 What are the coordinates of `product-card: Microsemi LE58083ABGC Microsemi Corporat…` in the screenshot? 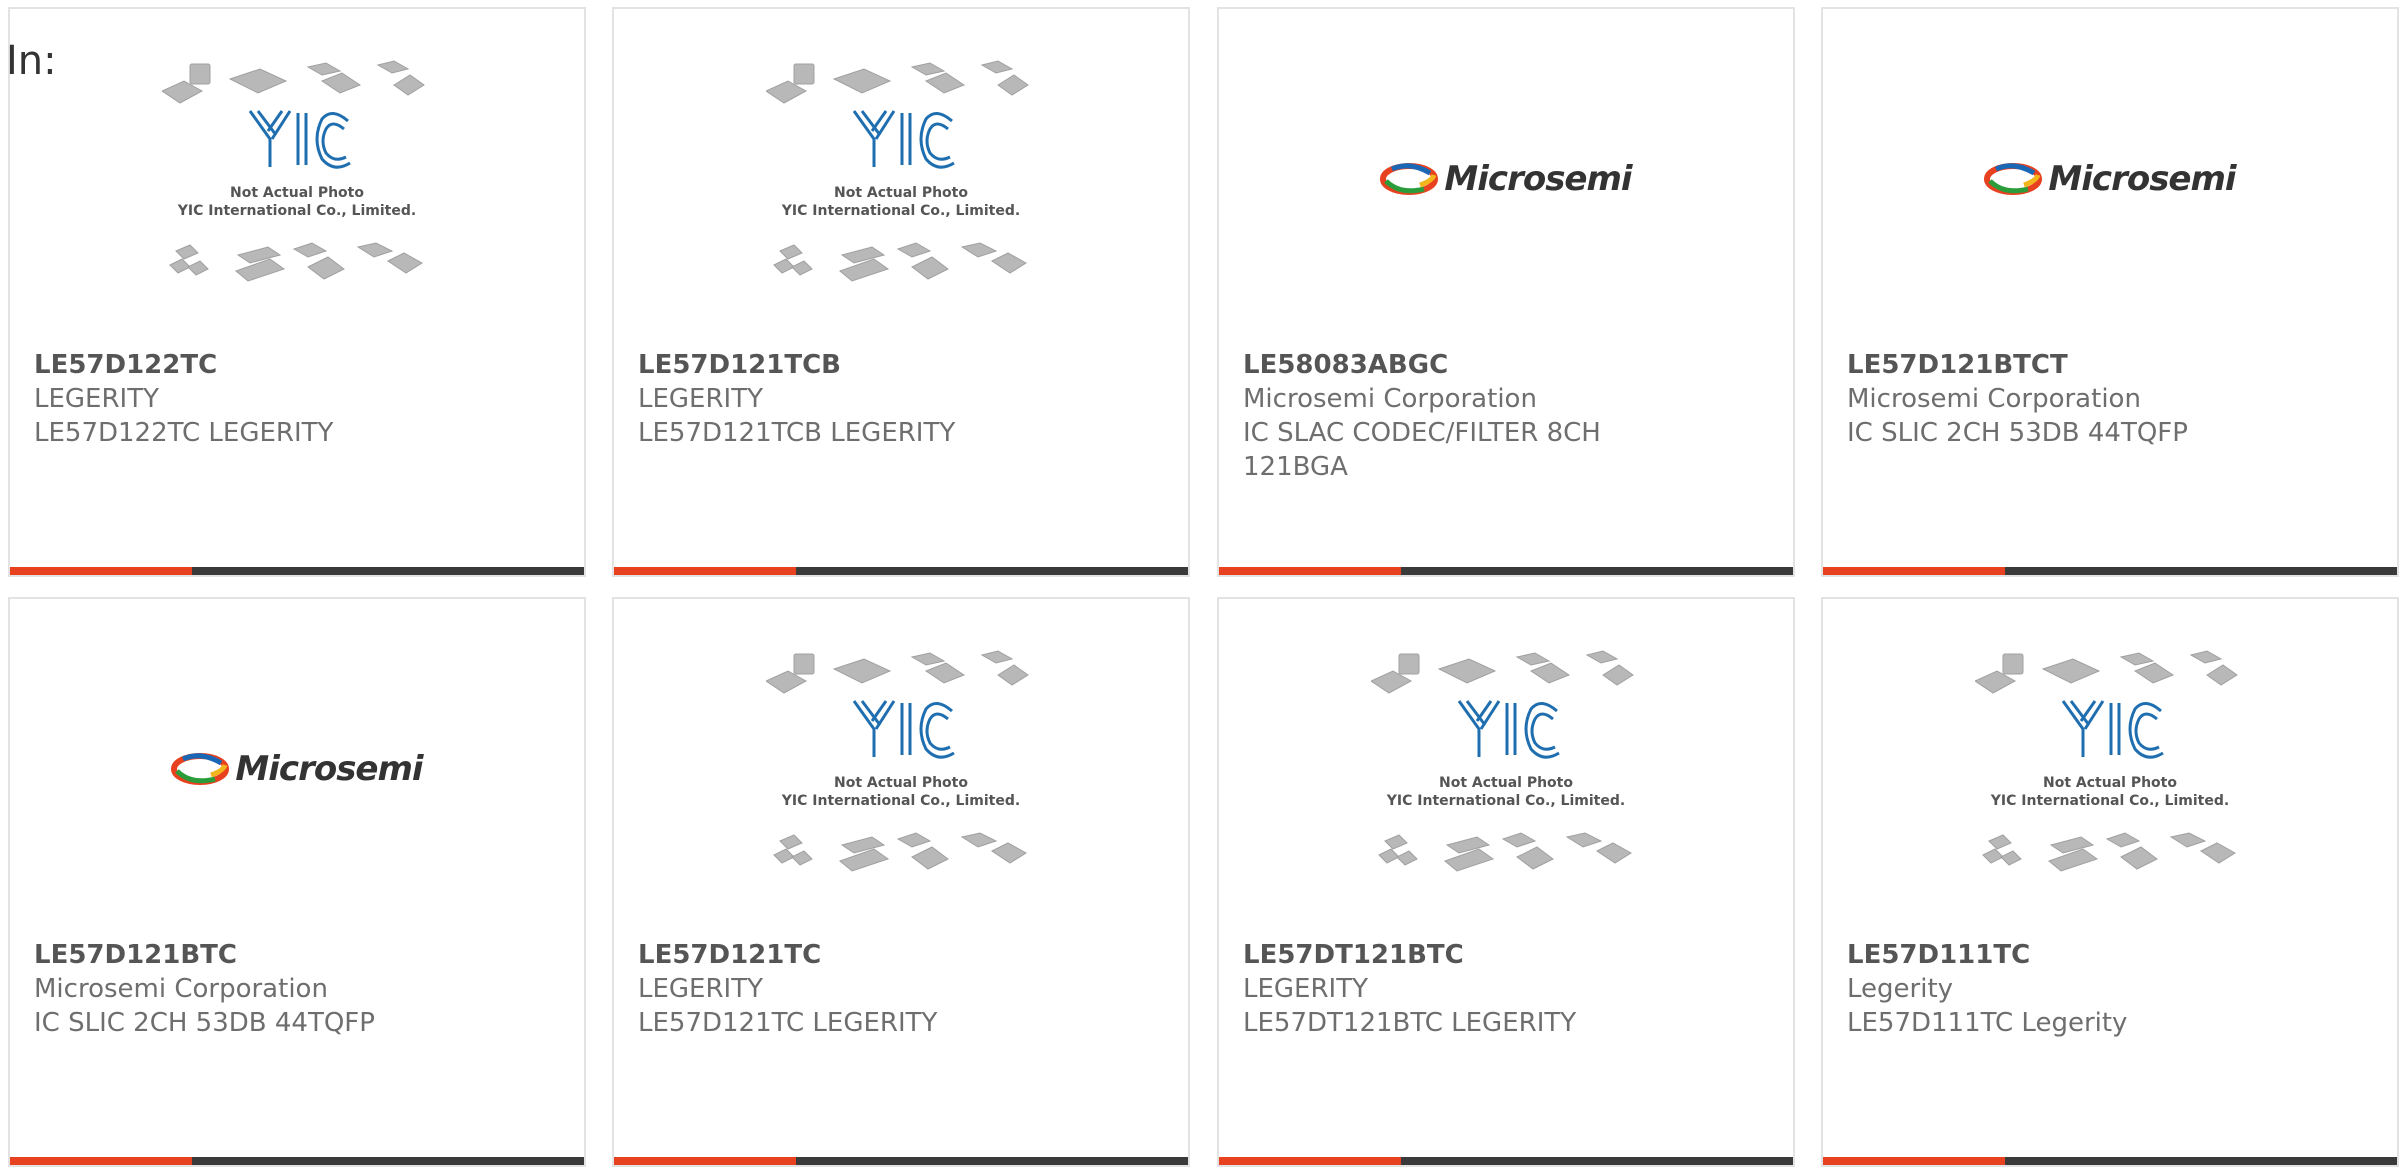 It's located at (1506, 292).